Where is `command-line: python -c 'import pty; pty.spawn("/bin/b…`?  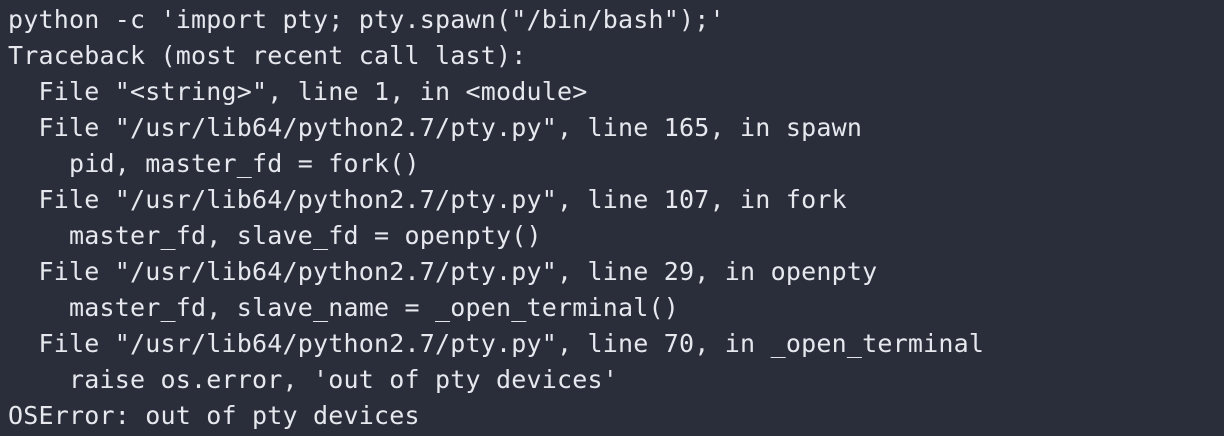 command-line: python -c 'import pty; pty.spawn("/bin/b… is located at coordinates (366, 19).